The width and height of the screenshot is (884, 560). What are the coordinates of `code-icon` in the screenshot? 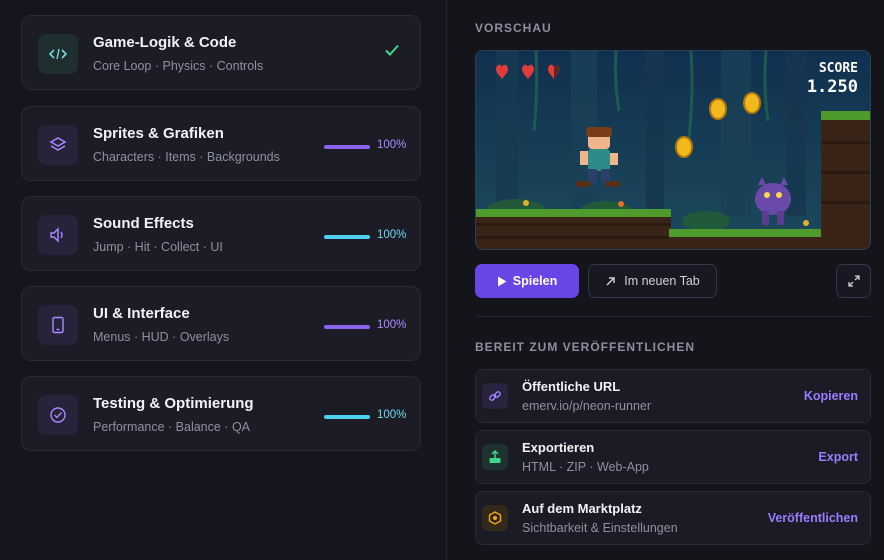 It's located at (58, 54).